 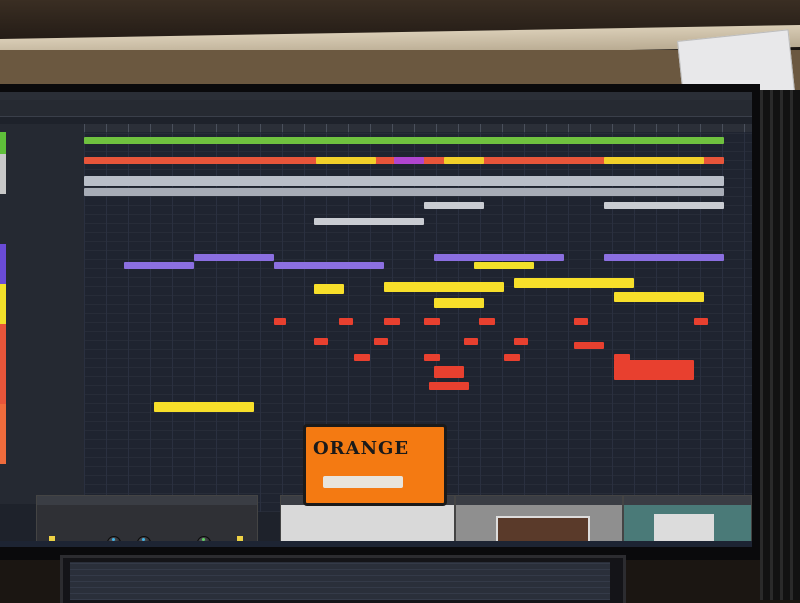 What do you see at coordinates (375, 465) in the screenshot?
I see `amp-head` at bounding box center [375, 465].